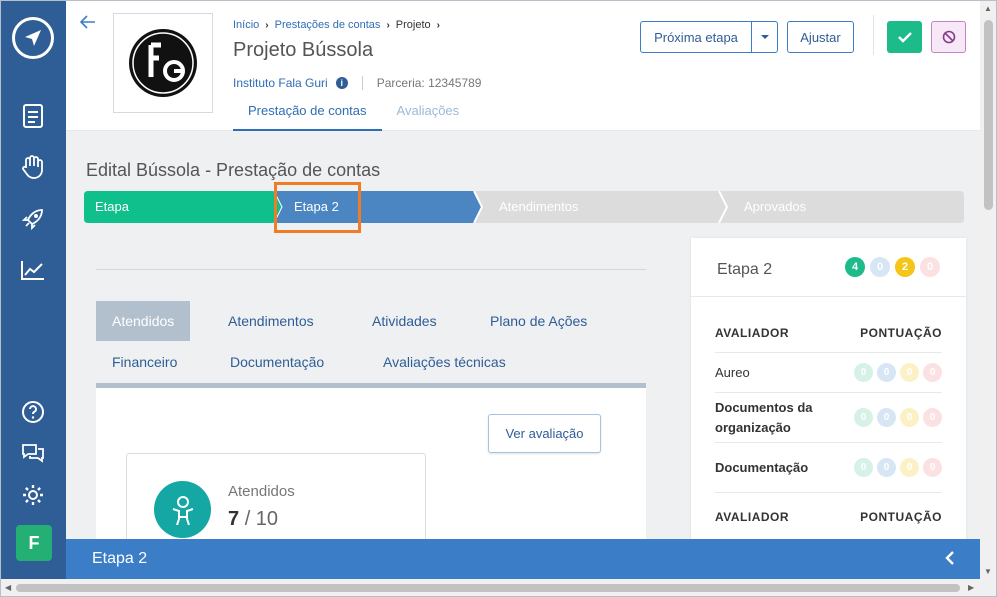 The height and width of the screenshot is (597, 997). What do you see at coordinates (33, 290) in the screenshot?
I see `sidebar: F` at bounding box center [33, 290].